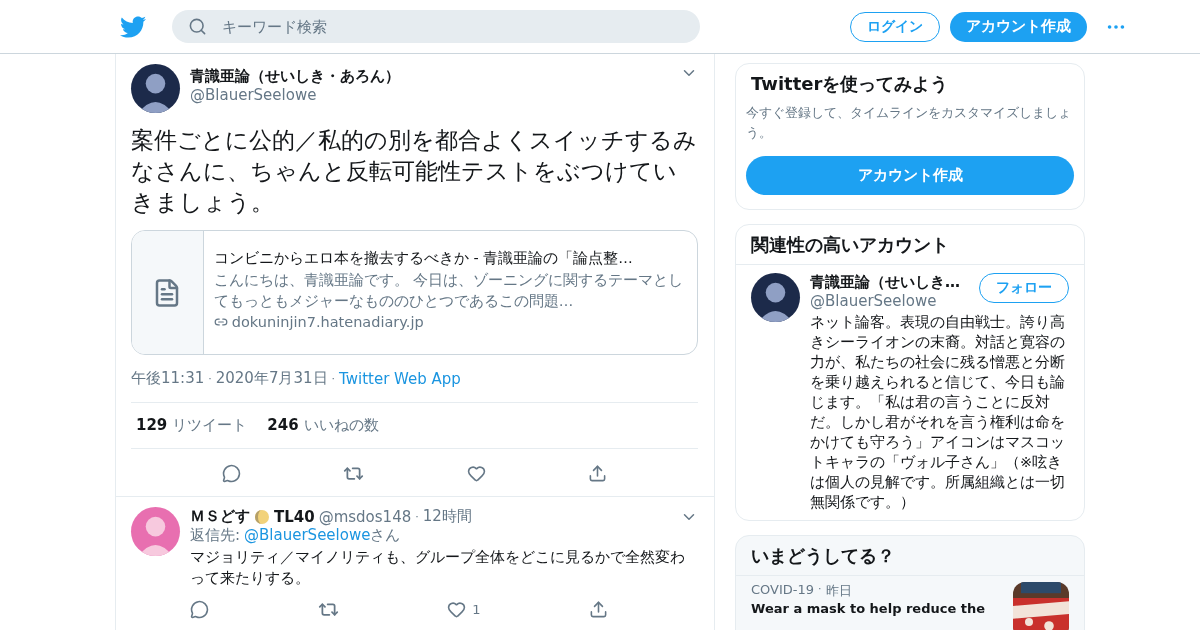 This screenshot has width=1200, height=630. Describe the element at coordinates (447, 516) in the screenshot. I see `reply-time: 12時間` at that location.